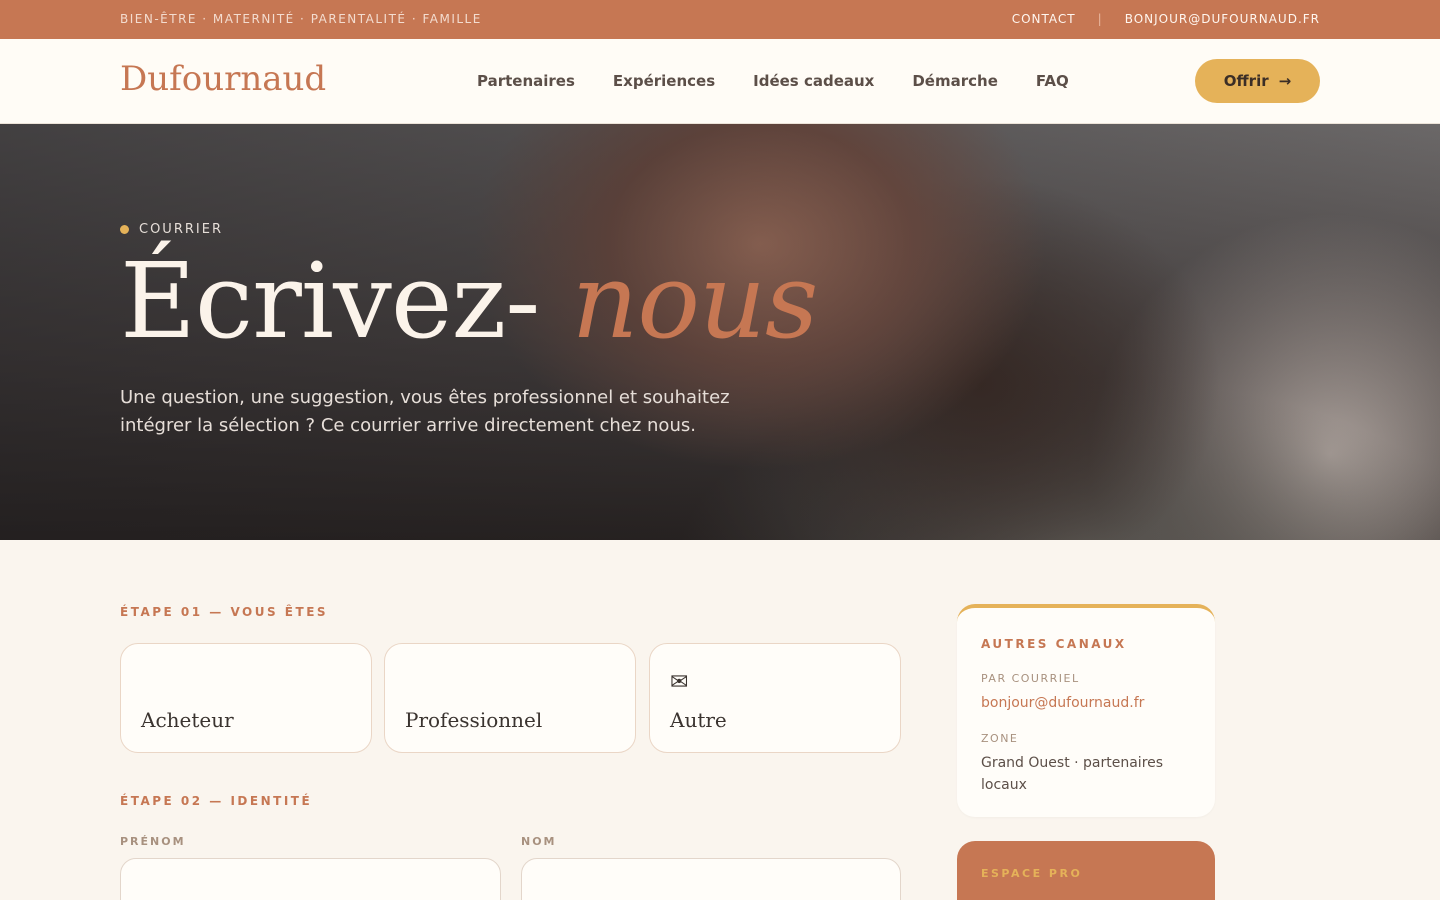 This screenshot has height=900, width=1440. Describe the element at coordinates (1246, 81) in the screenshot. I see `offrir-label: Offrir` at that location.